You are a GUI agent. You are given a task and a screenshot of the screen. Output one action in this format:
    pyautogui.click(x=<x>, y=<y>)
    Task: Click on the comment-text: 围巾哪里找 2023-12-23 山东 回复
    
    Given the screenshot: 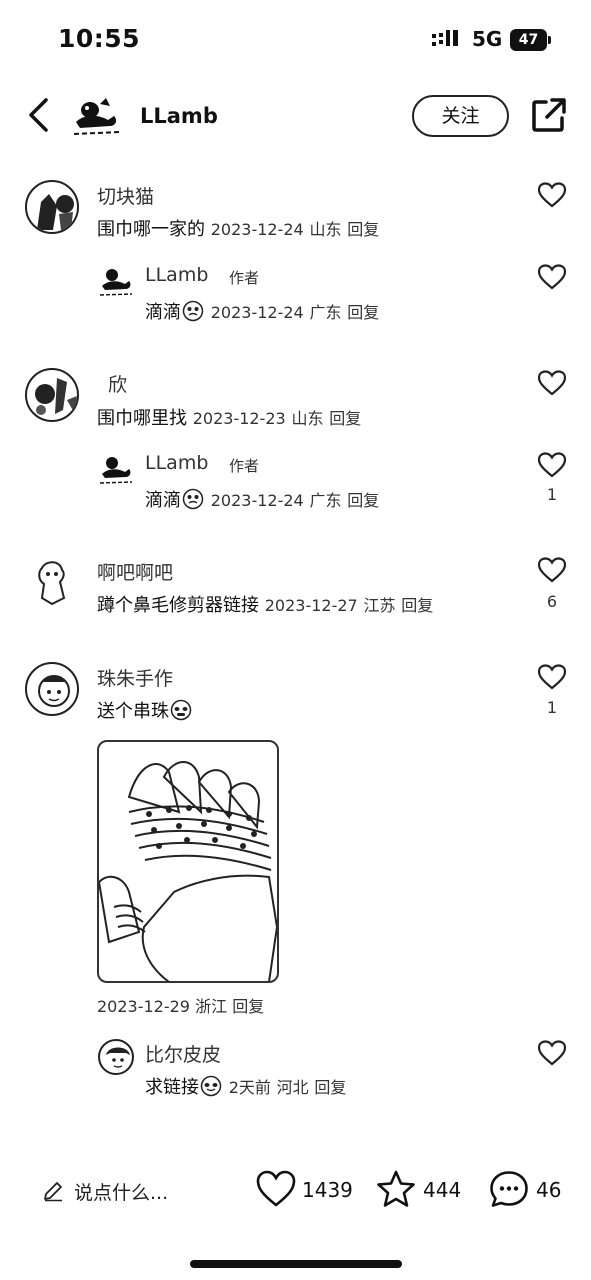 What is the action you would take?
    pyautogui.click(x=229, y=417)
    